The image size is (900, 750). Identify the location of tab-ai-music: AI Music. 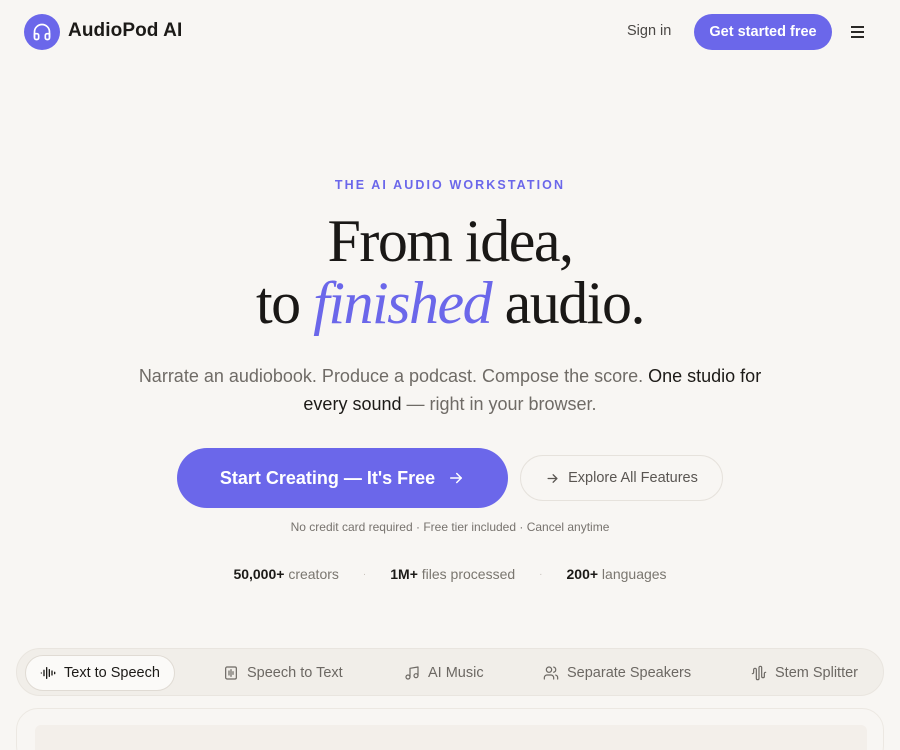
(444, 673).